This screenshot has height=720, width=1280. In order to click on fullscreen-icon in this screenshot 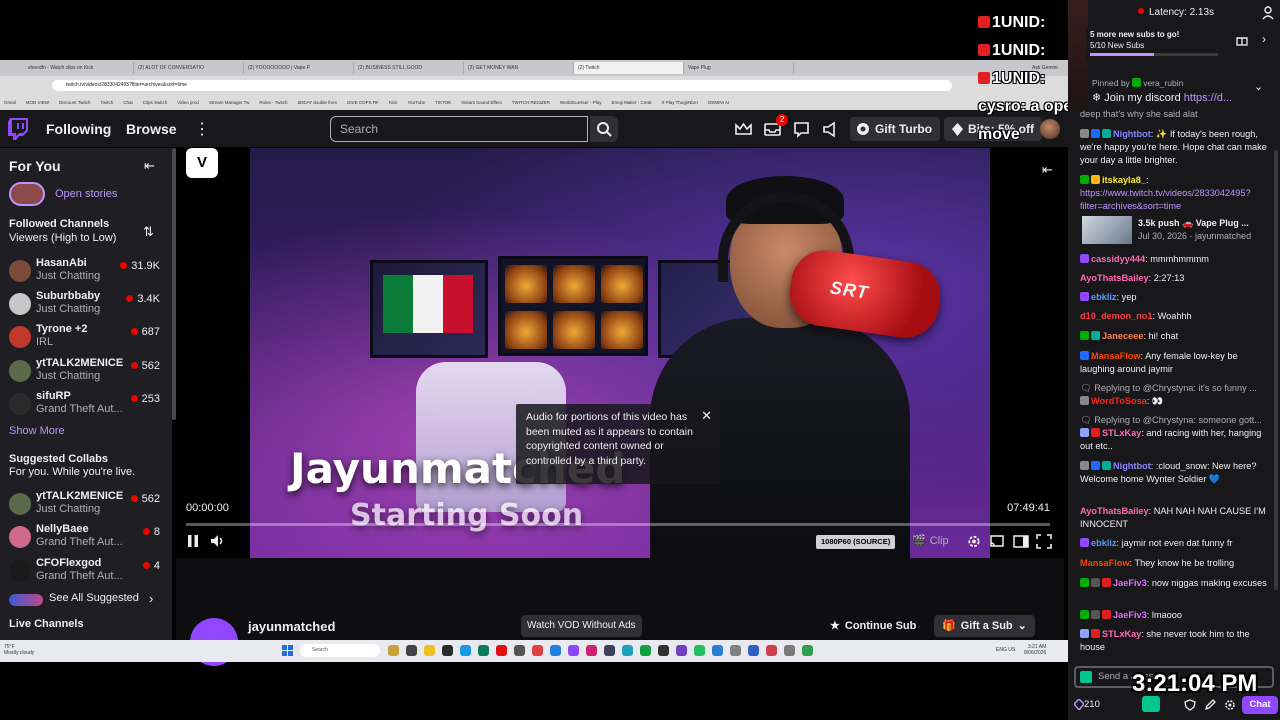, I will do `click(1044, 541)`.